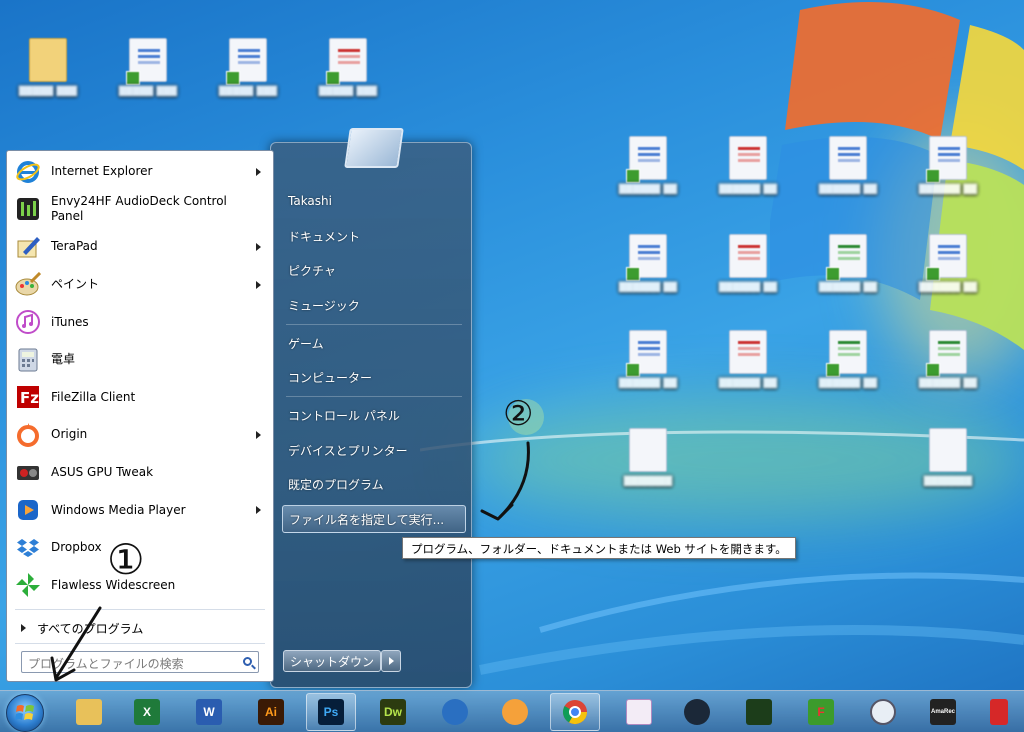 The height and width of the screenshot is (732, 1024). Describe the element at coordinates (28, 172) in the screenshot. I see `internet-explorer-icon` at that location.